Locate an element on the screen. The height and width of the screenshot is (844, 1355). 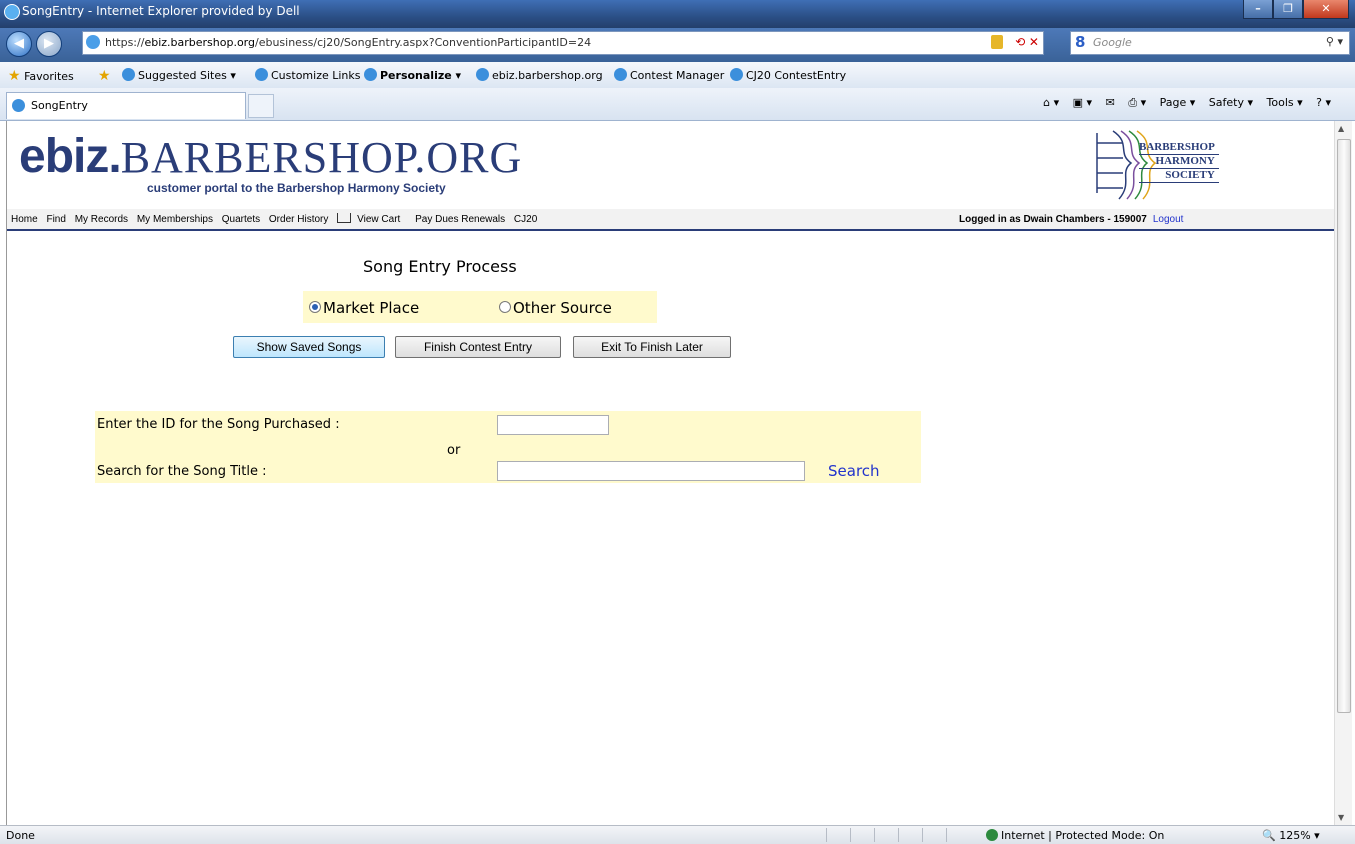
menu-home: Home is located at coordinates (24, 219).